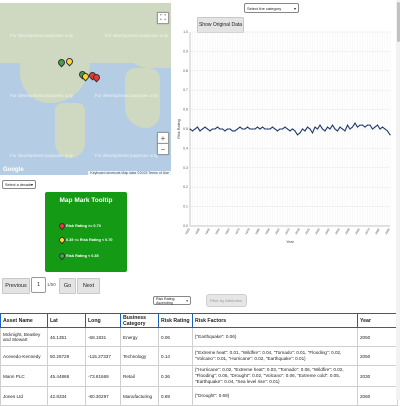 The width and height of the screenshot is (400, 406). What do you see at coordinates (38, 285) in the screenshot?
I see `page-number-input: 1` at bounding box center [38, 285].